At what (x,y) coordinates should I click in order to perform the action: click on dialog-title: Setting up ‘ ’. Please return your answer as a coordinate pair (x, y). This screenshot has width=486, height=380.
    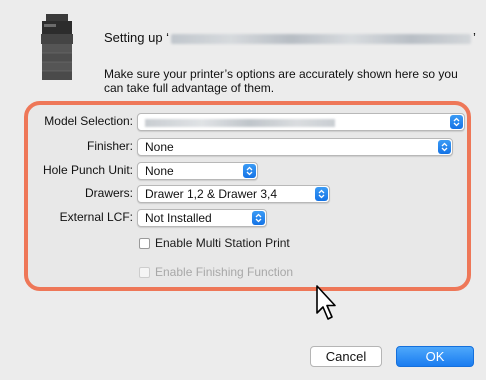
    Looking at the image, I should click on (290, 37).